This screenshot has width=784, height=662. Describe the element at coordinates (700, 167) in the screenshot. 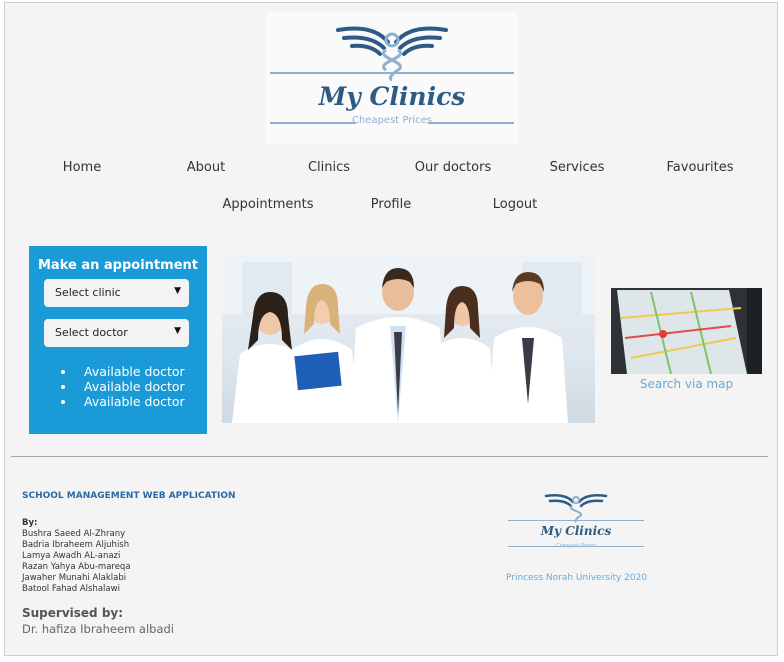

I see `nav-favourites: Favourites` at that location.